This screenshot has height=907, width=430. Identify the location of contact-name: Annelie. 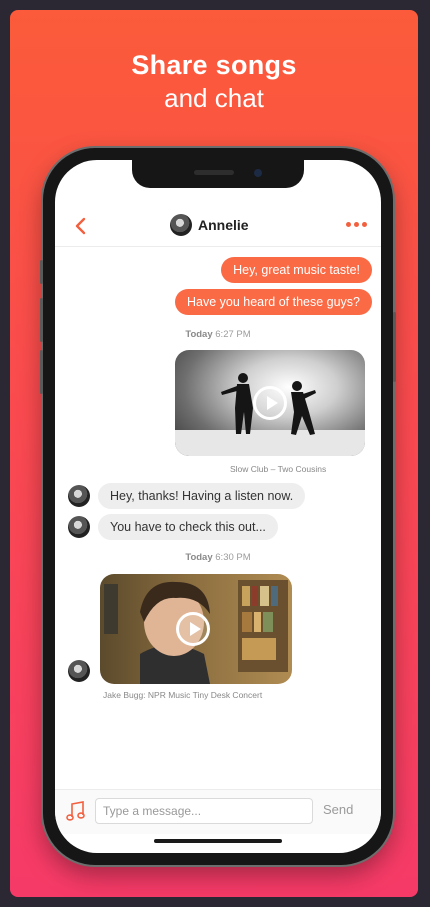
(223, 225).